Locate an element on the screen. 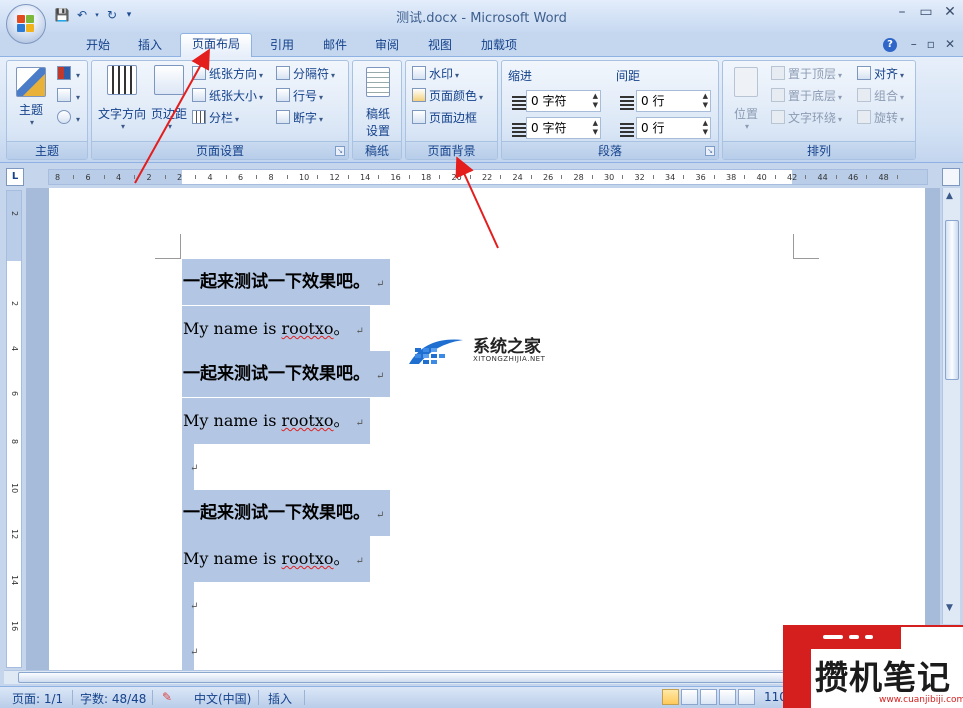  help-icon: ? is located at coordinates (890, 45).